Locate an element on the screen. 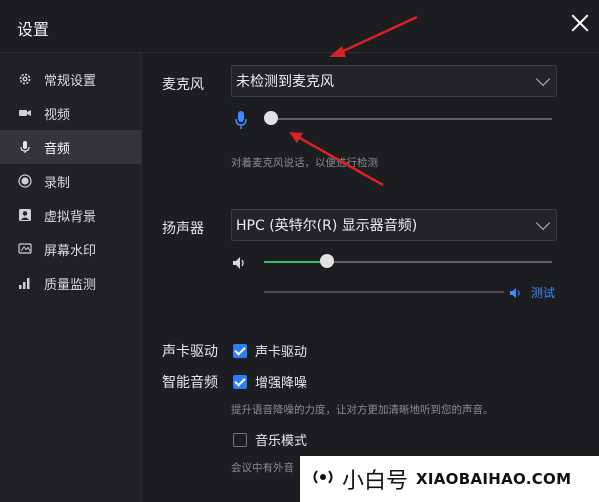  brand-name-zh: 小白号 is located at coordinates (375, 481).